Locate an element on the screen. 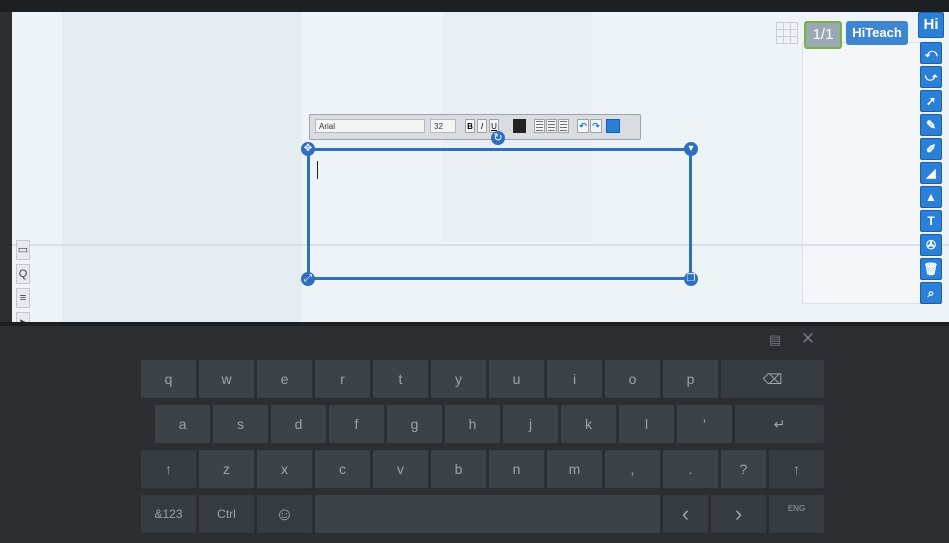  key-c: c is located at coordinates (342, 469).